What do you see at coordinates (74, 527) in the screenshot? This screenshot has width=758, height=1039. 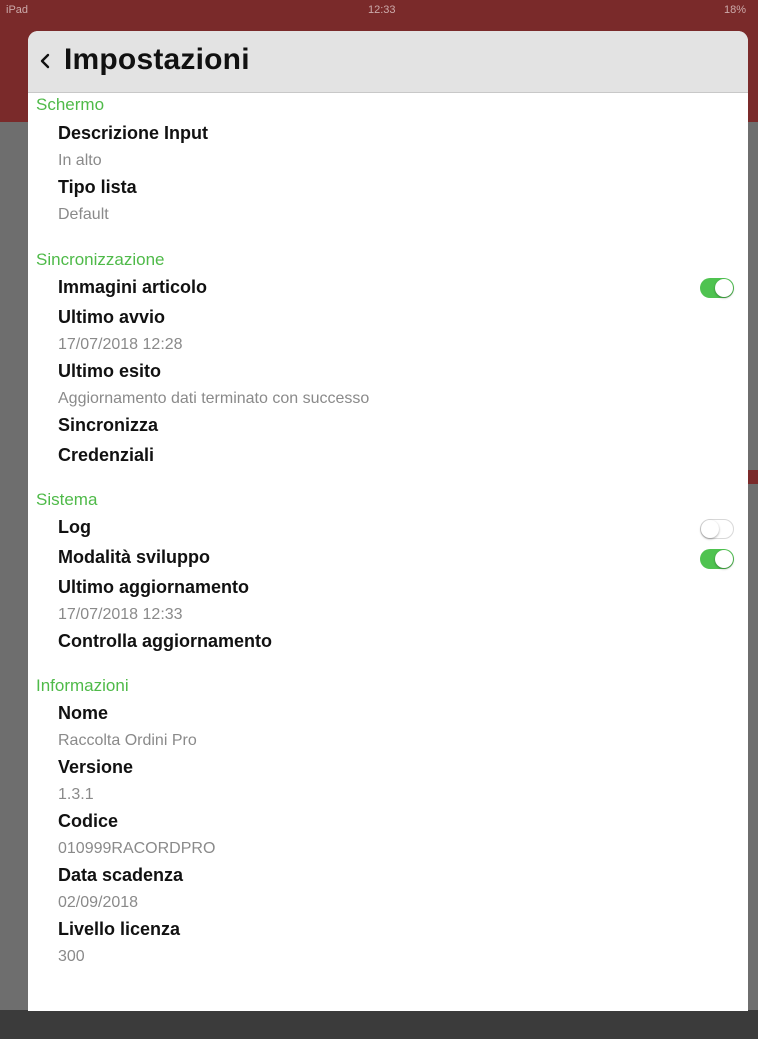 I see `setting-log: Log` at bounding box center [74, 527].